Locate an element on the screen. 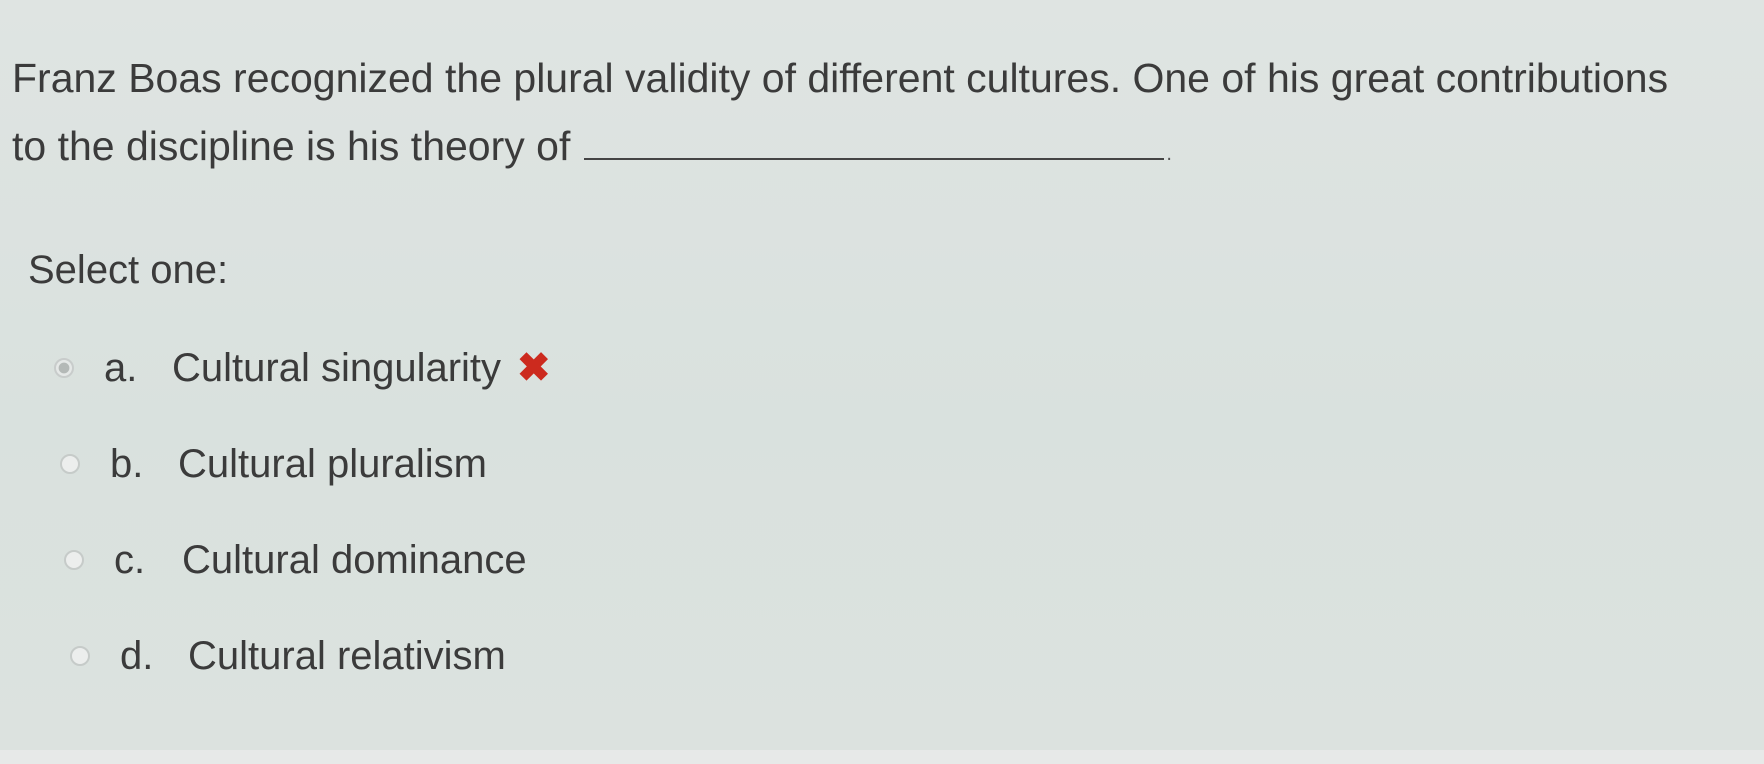 Image resolution: width=1764 pixels, height=764 pixels. option-d: d. Cultural relativism is located at coordinates (514, 656).